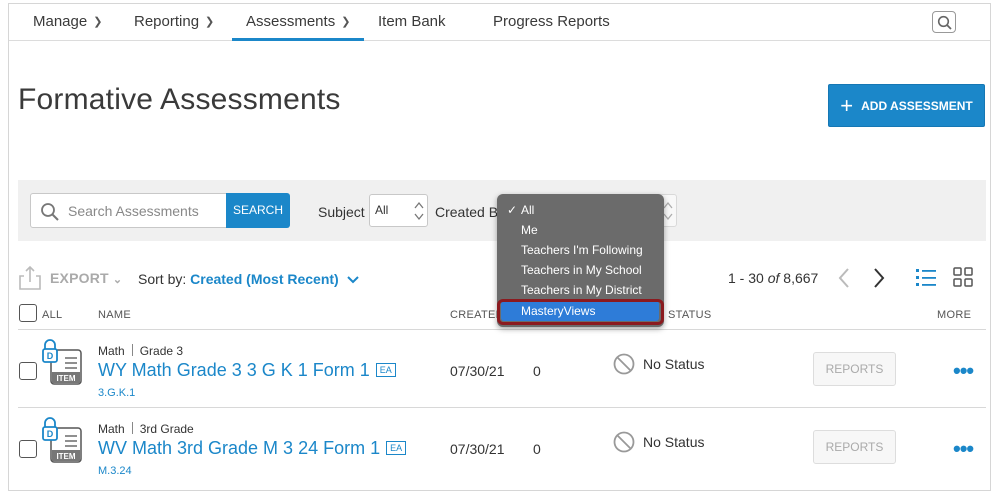  I want to click on dropdown-option-following: Teachers I'm Following, so click(580, 250).